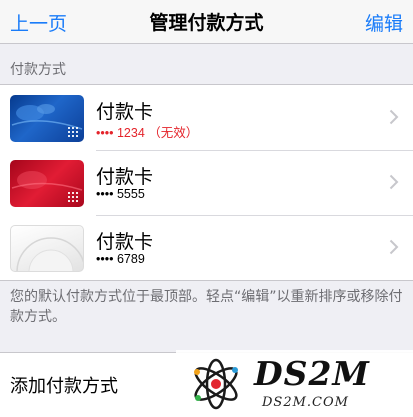 The width and height of the screenshot is (413, 417). I want to click on atom-logo-icon, so click(216, 384).